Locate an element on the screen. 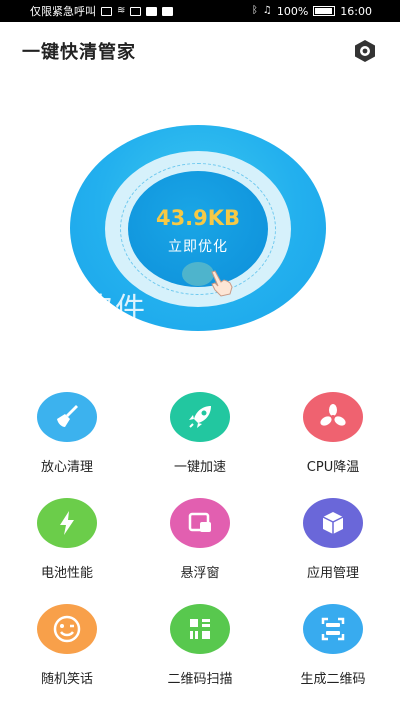 Image resolution: width=400 pixels, height=711 pixels. clock: 16:00 is located at coordinates (356, 11).